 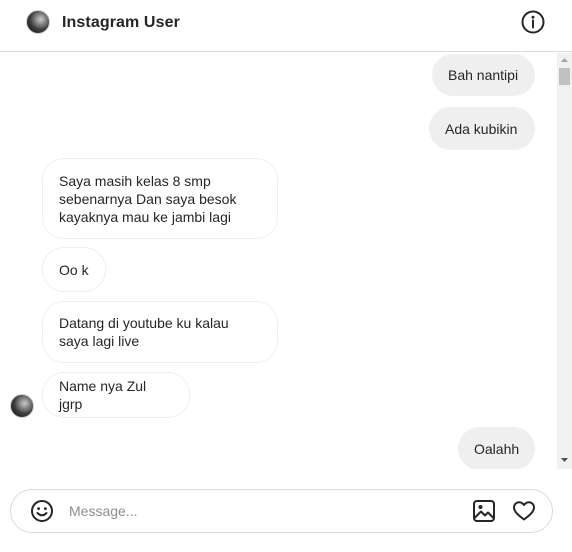 I want to click on scroll-up-arrow-icon, so click(x=564, y=60).